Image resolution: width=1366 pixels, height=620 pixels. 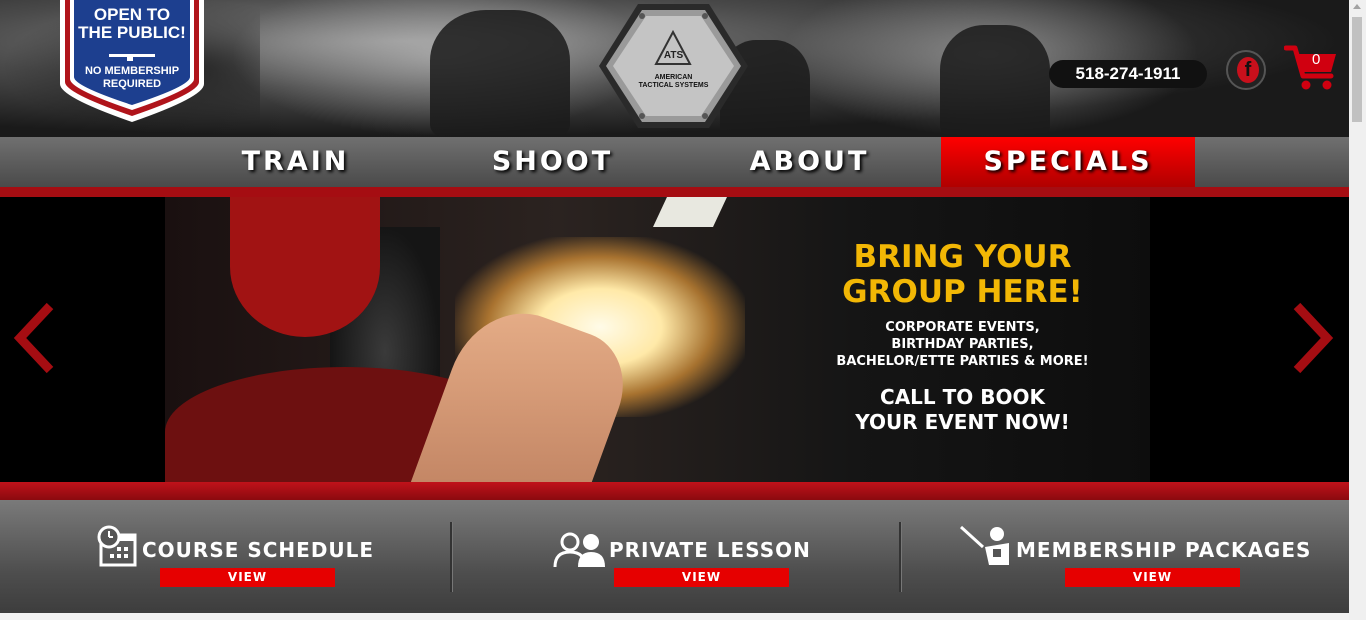 What do you see at coordinates (247, 577) in the screenshot?
I see `course-schedule-view-button: VIEW` at bounding box center [247, 577].